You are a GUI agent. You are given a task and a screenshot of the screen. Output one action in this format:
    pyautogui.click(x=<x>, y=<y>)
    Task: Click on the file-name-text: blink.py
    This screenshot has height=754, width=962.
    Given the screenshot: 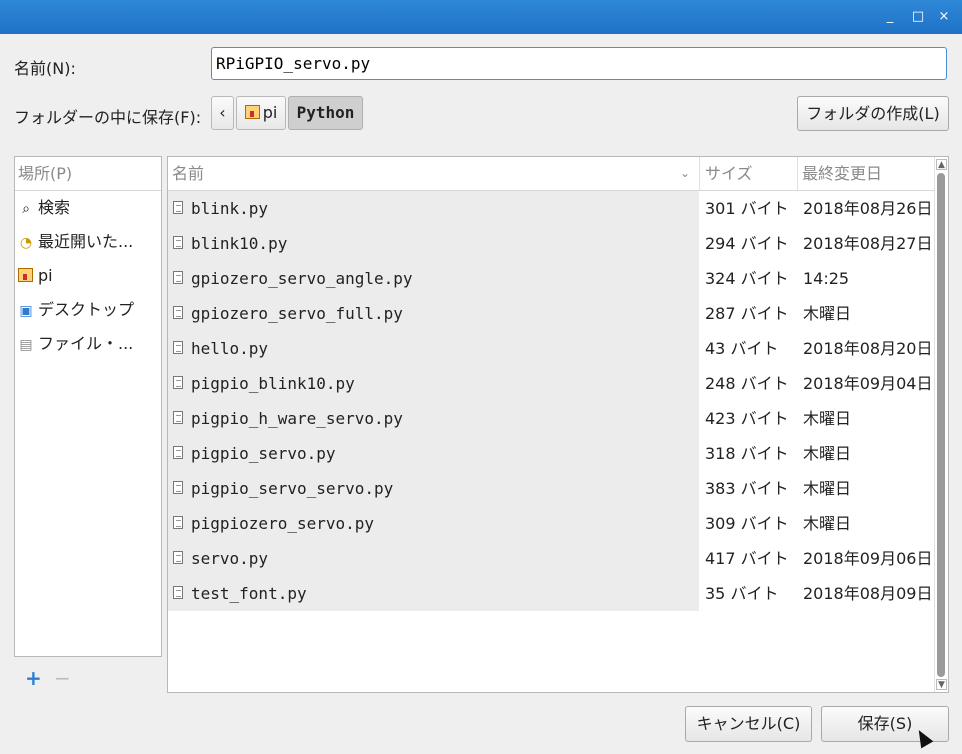 What is the action you would take?
    pyautogui.click(x=230, y=208)
    